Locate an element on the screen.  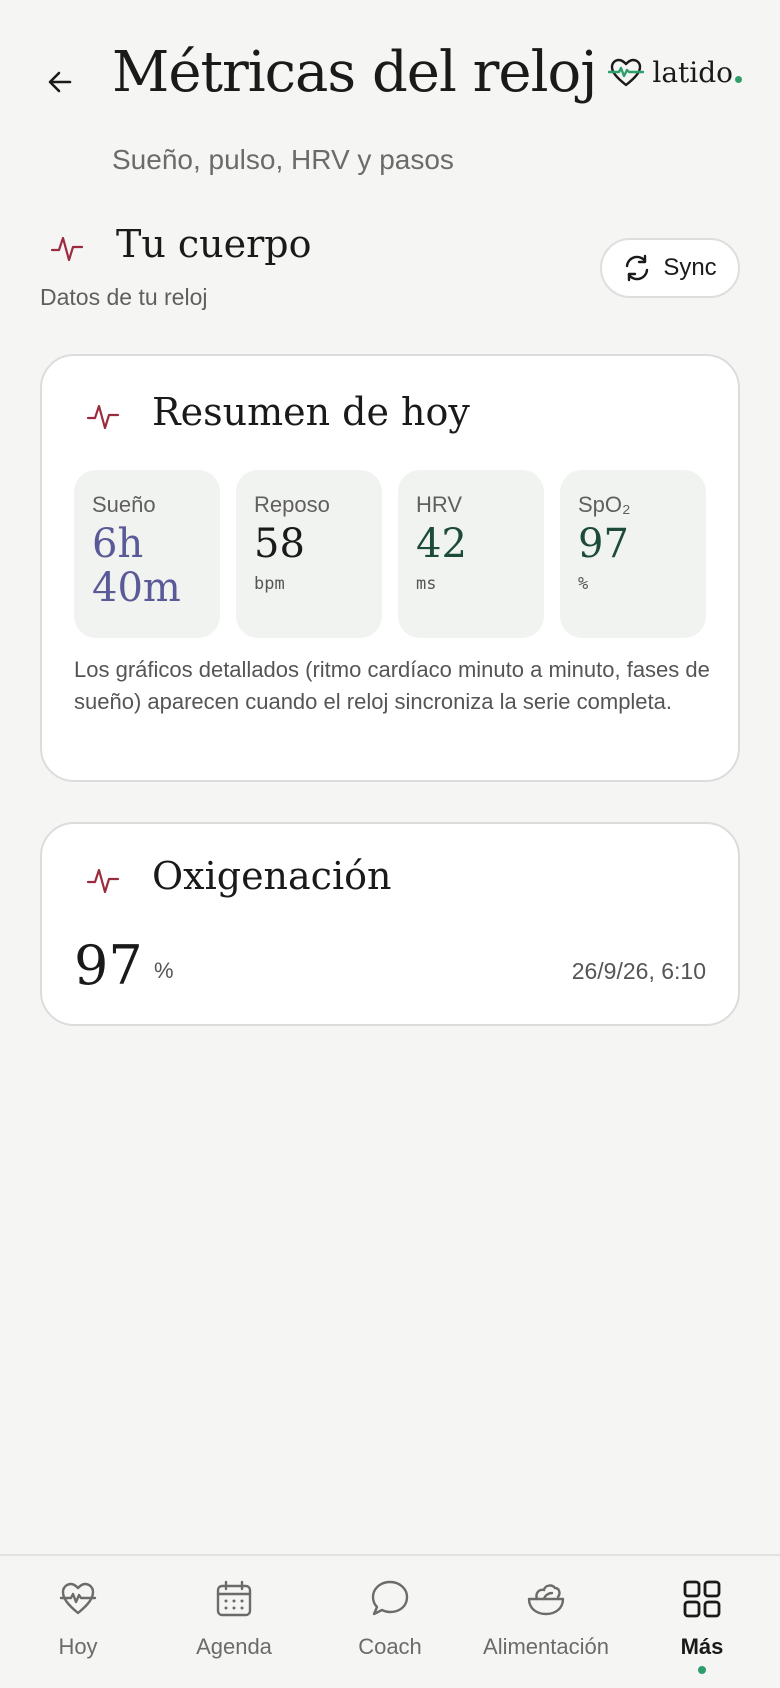
bottom-nav: Hoy Agenda Coach Alimentación Más is located at coordinates (390, 1621).